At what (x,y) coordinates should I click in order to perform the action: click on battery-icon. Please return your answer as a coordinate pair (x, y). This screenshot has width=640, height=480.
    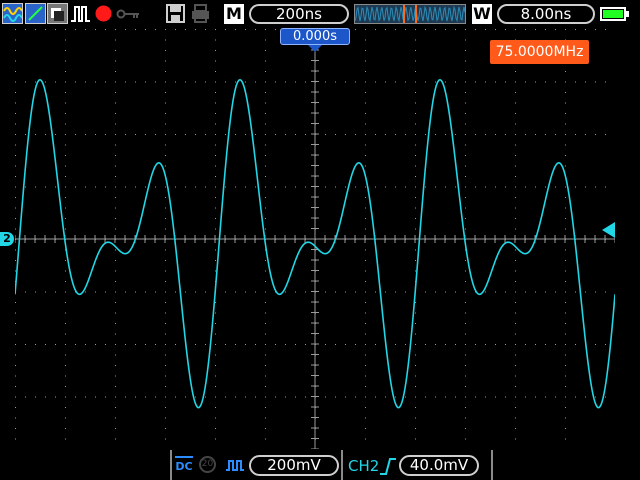
    Looking at the image, I should click on (615, 14).